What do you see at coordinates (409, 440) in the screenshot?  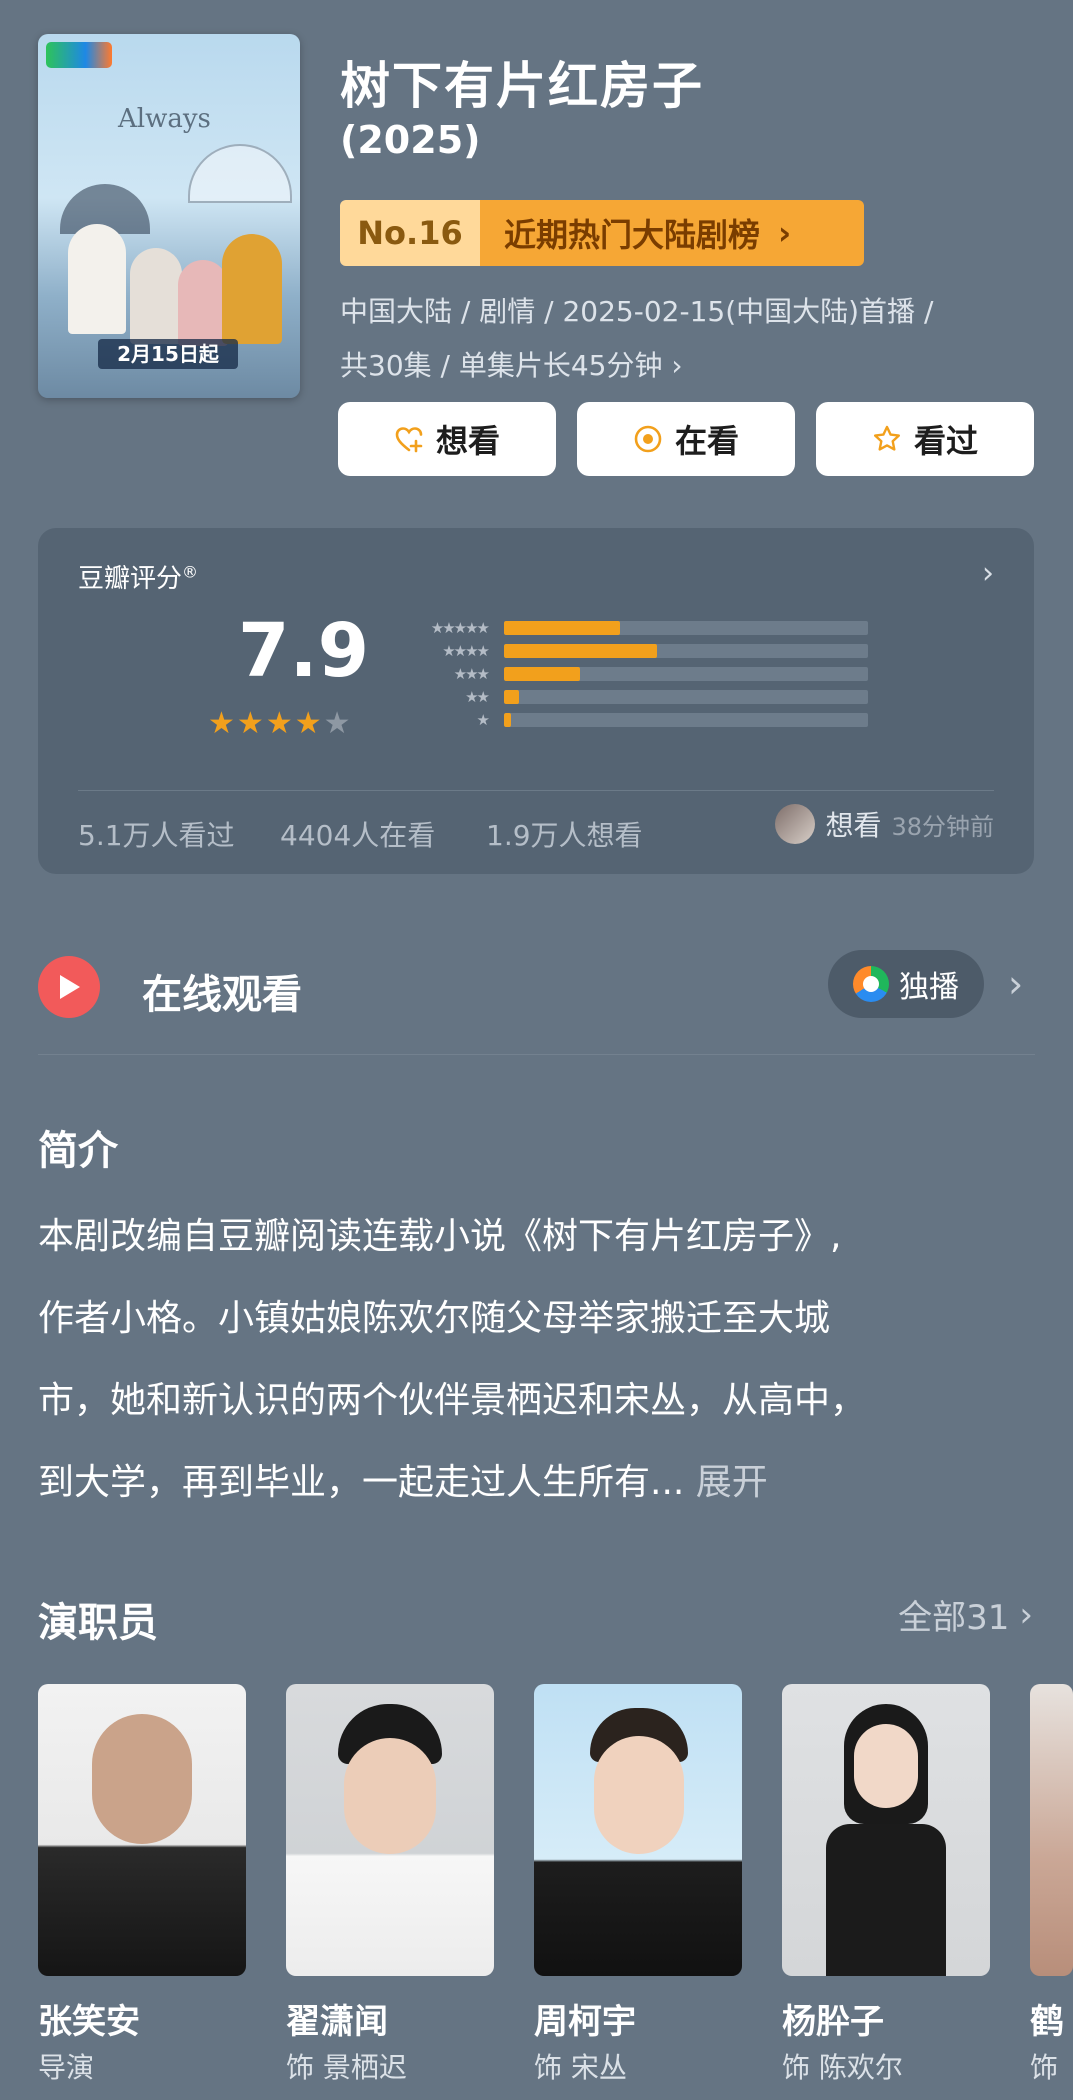 I see `heart-plus-icon` at bounding box center [409, 440].